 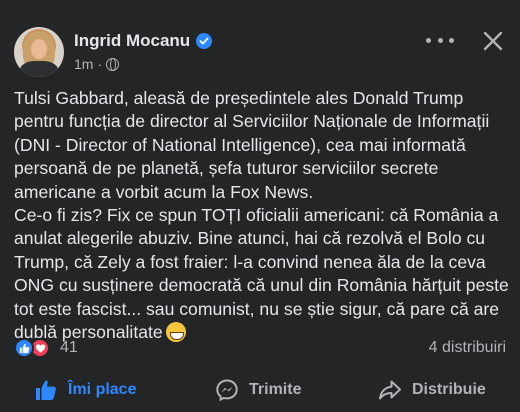 I want to click on messenger-icon, so click(x=227, y=390).